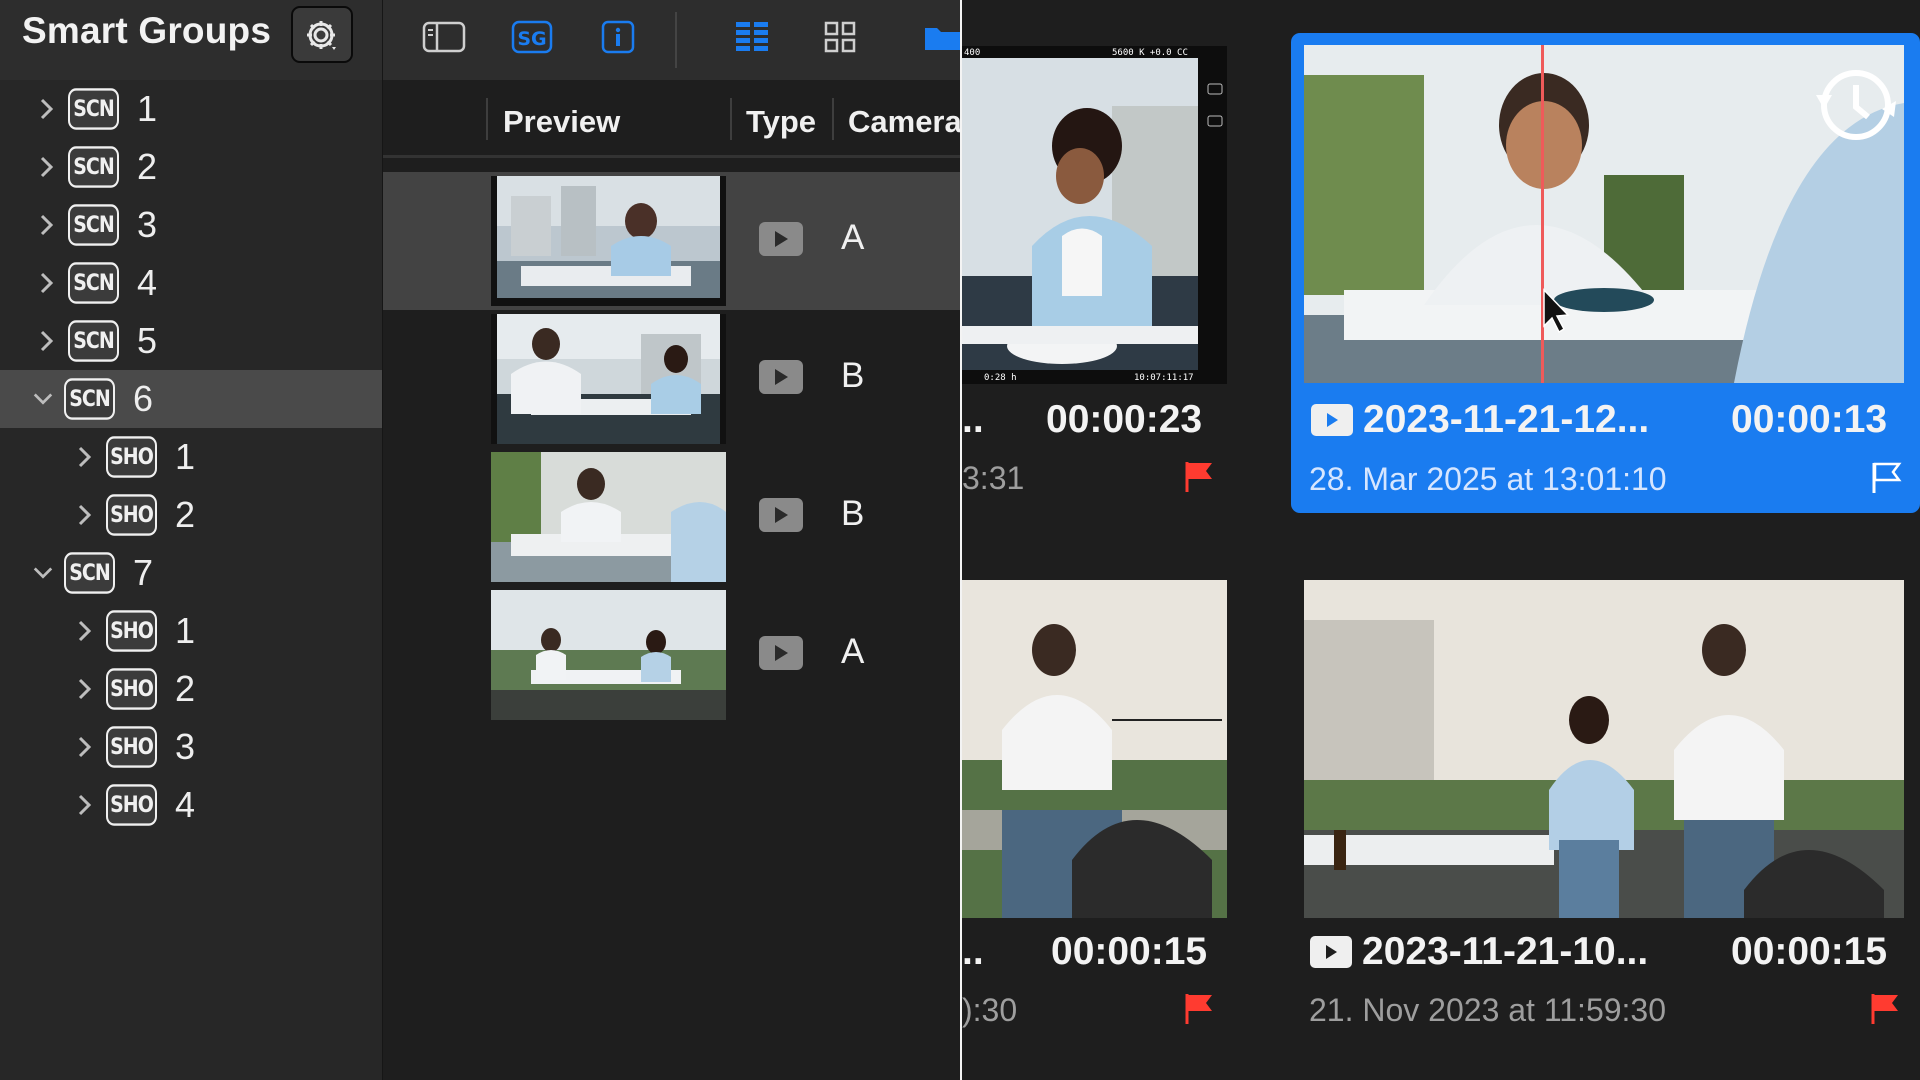 The width and height of the screenshot is (1920, 1080). I want to click on camera-label: B, so click(853, 513).